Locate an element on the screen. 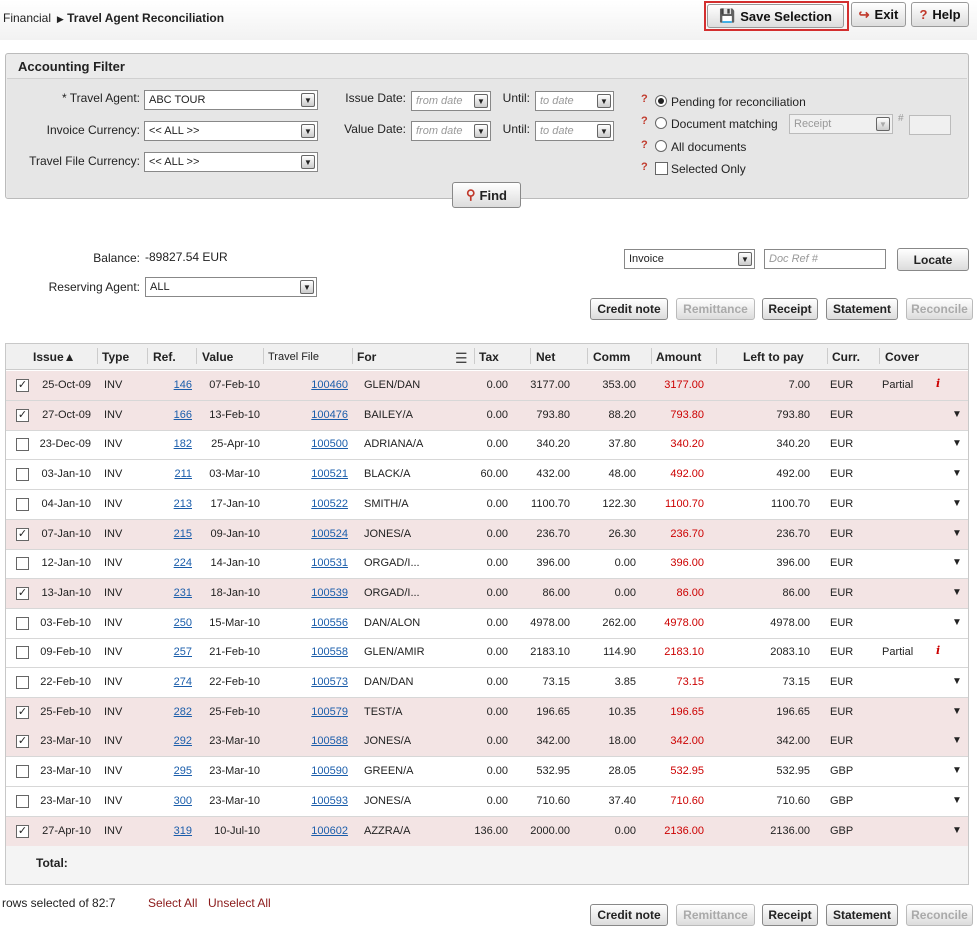 The height and width of the screenshot is (926, 977). cell-ref: 282 is located at coordinates (171, 712).